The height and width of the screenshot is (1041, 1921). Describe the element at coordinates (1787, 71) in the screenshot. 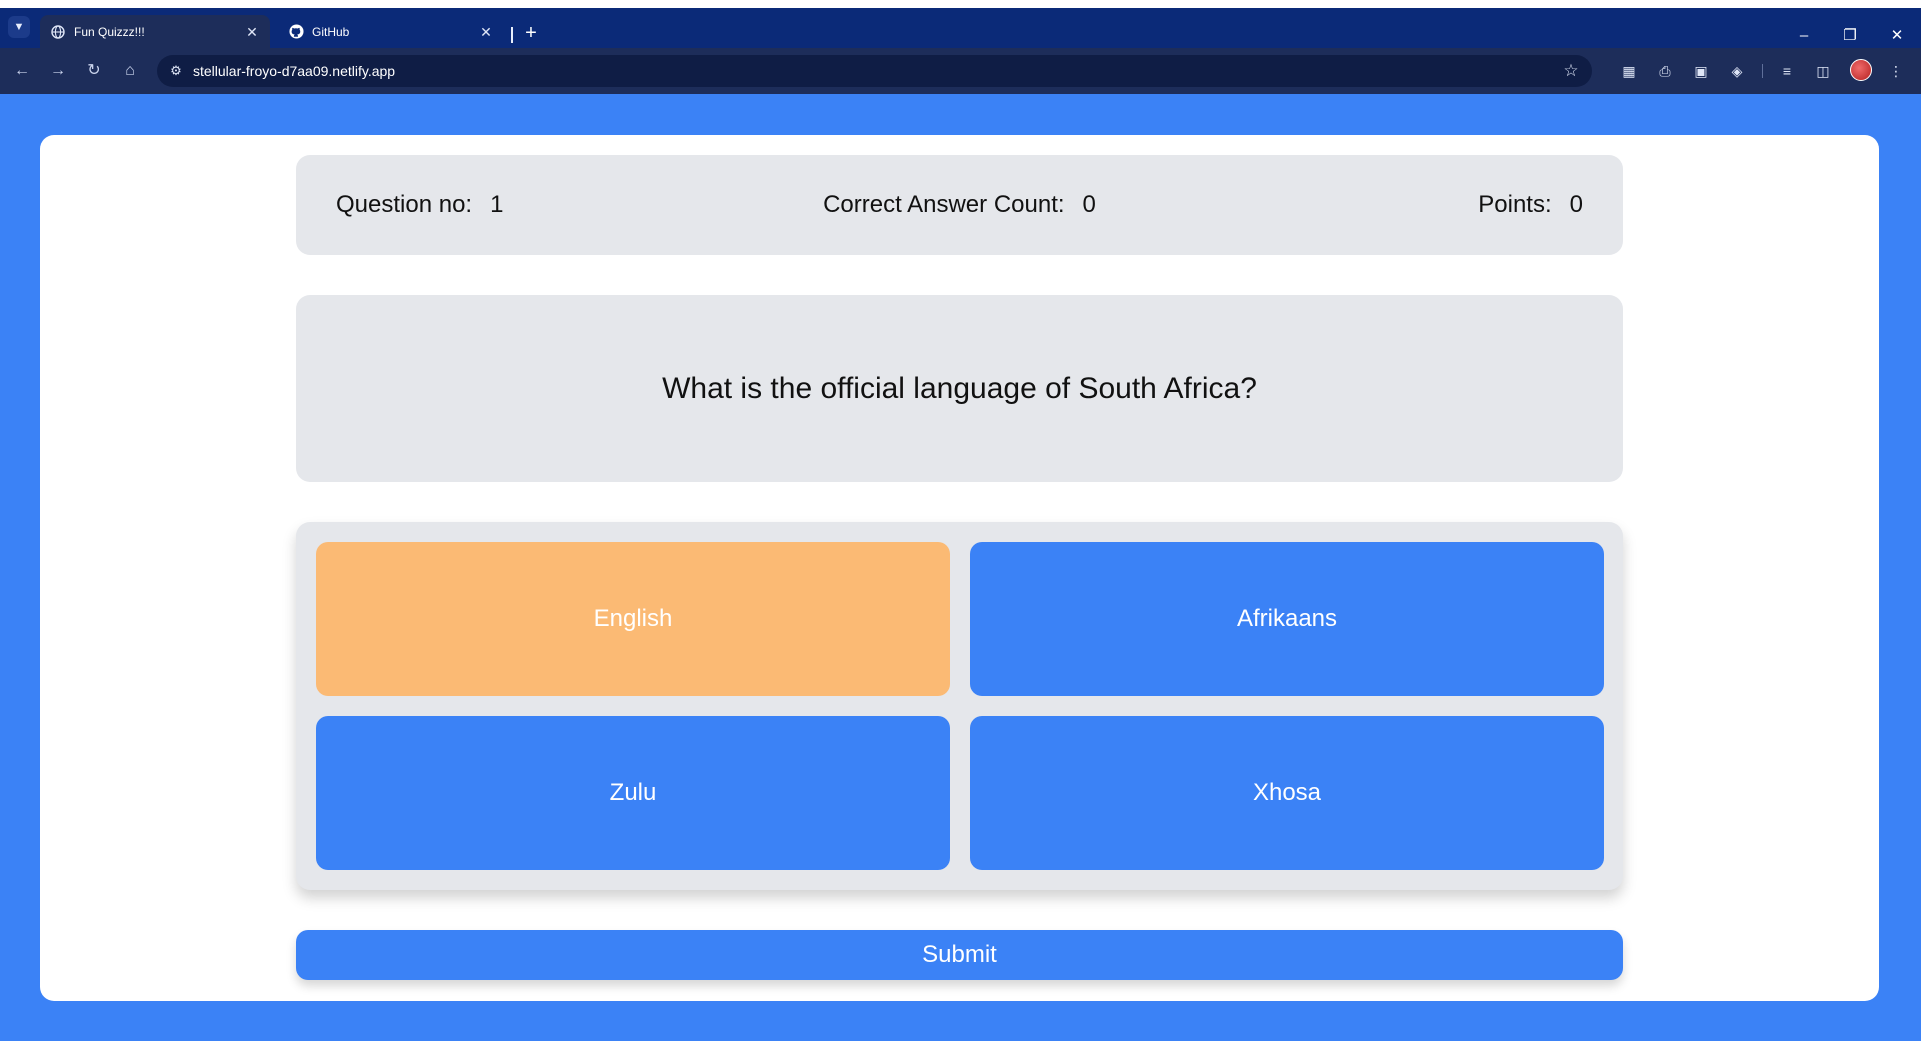

I see `reading-list-icon: ≡` at that location.